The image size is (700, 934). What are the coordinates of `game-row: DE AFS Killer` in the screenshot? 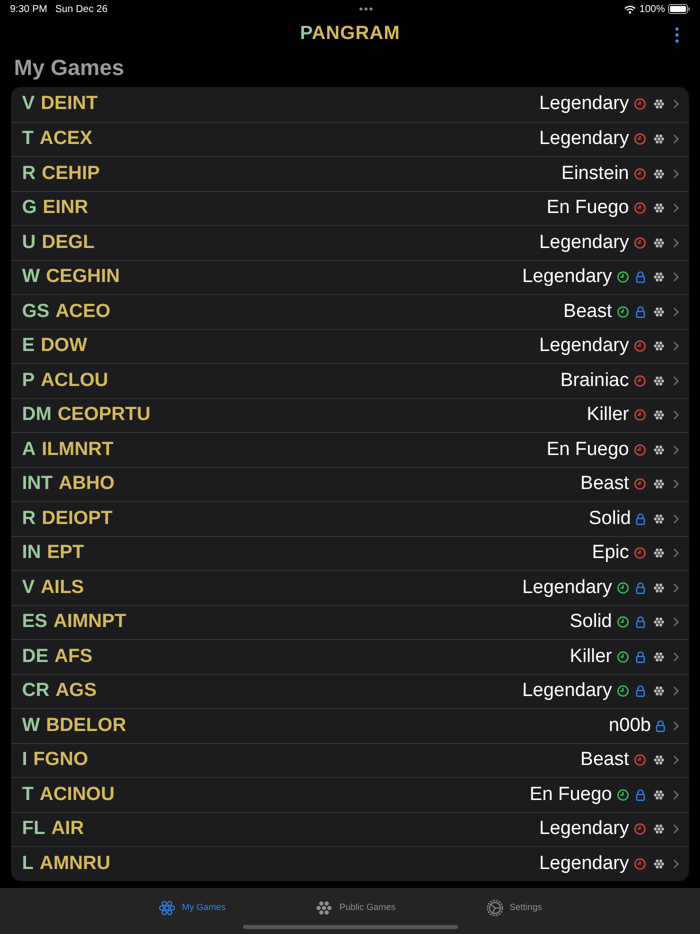 It's located at (350, 656).